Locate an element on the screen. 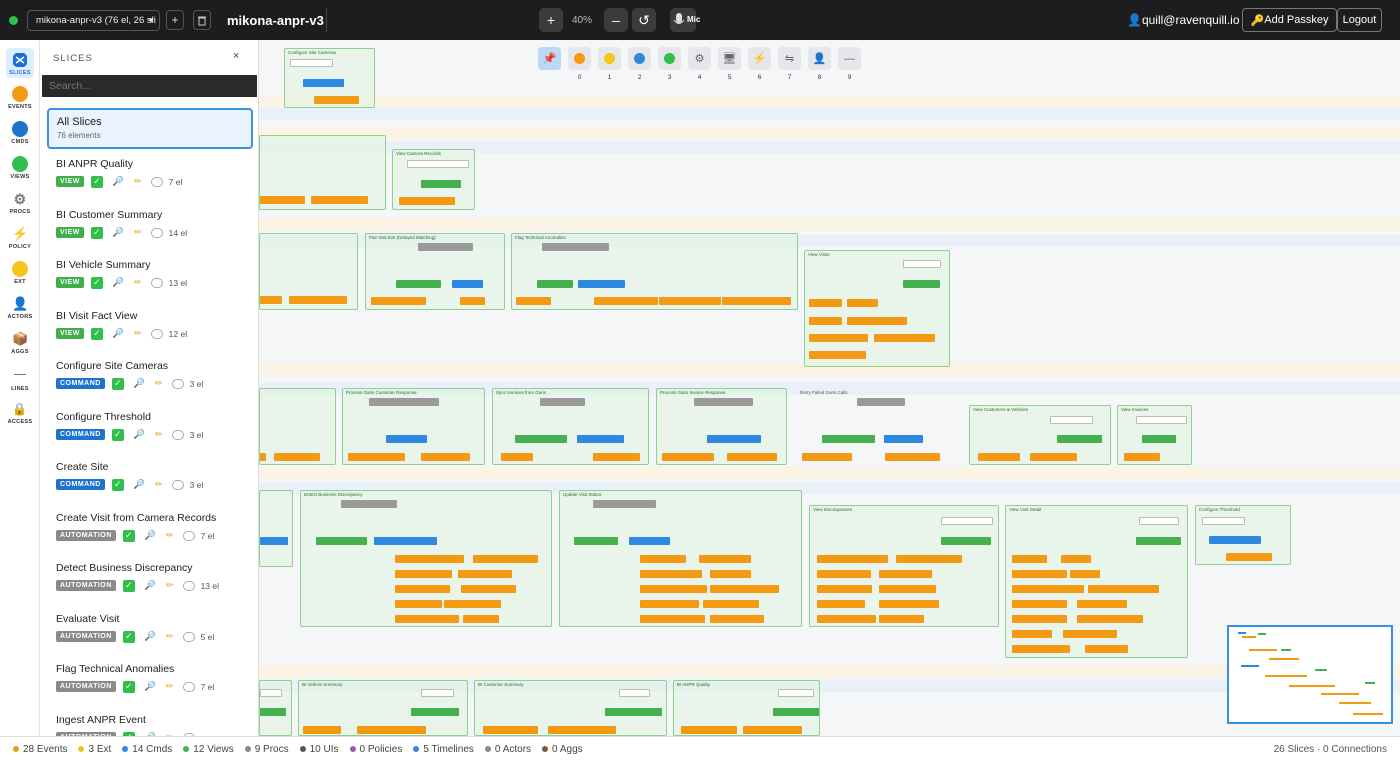 The width and height of the screenshot is (1400, 761). rail-procs: ⚙ PROCS is located at coordinates (20, 203).